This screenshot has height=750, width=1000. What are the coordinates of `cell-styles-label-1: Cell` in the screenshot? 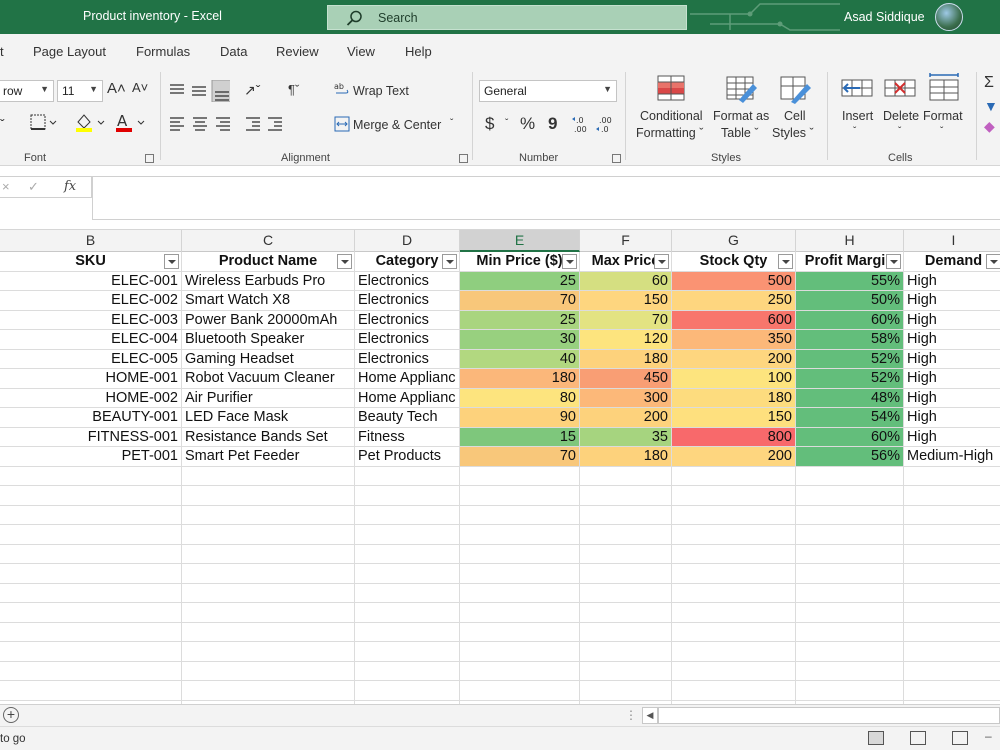 It's located at (795, 116).